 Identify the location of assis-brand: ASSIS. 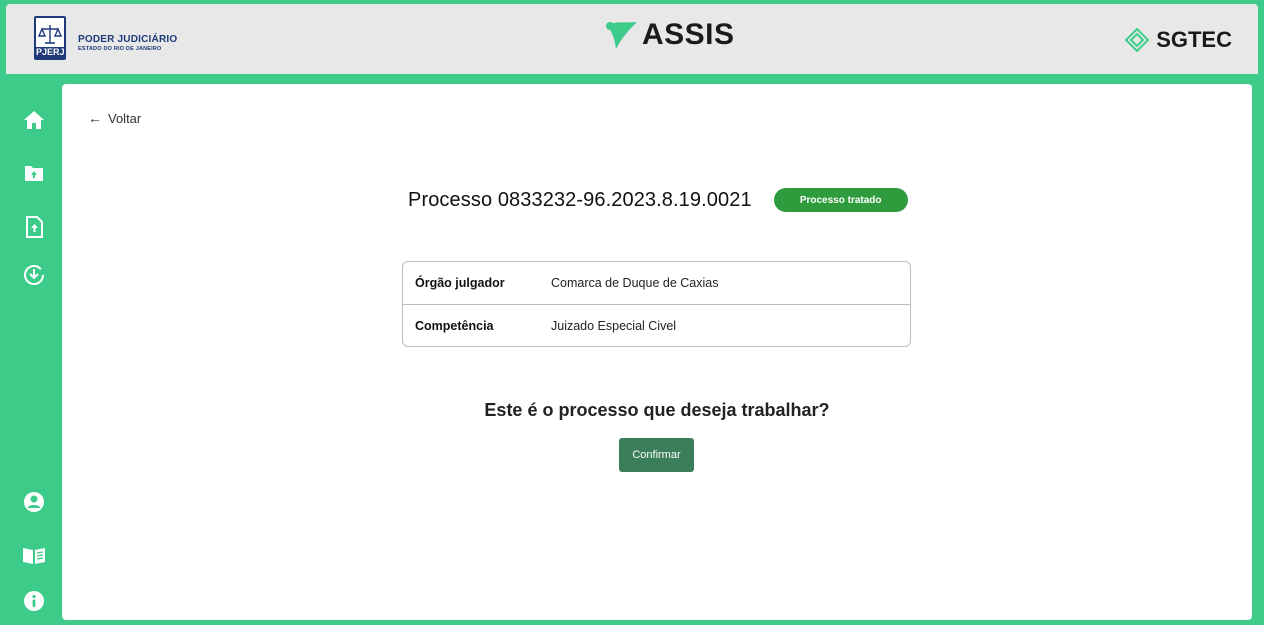
(669, 35).